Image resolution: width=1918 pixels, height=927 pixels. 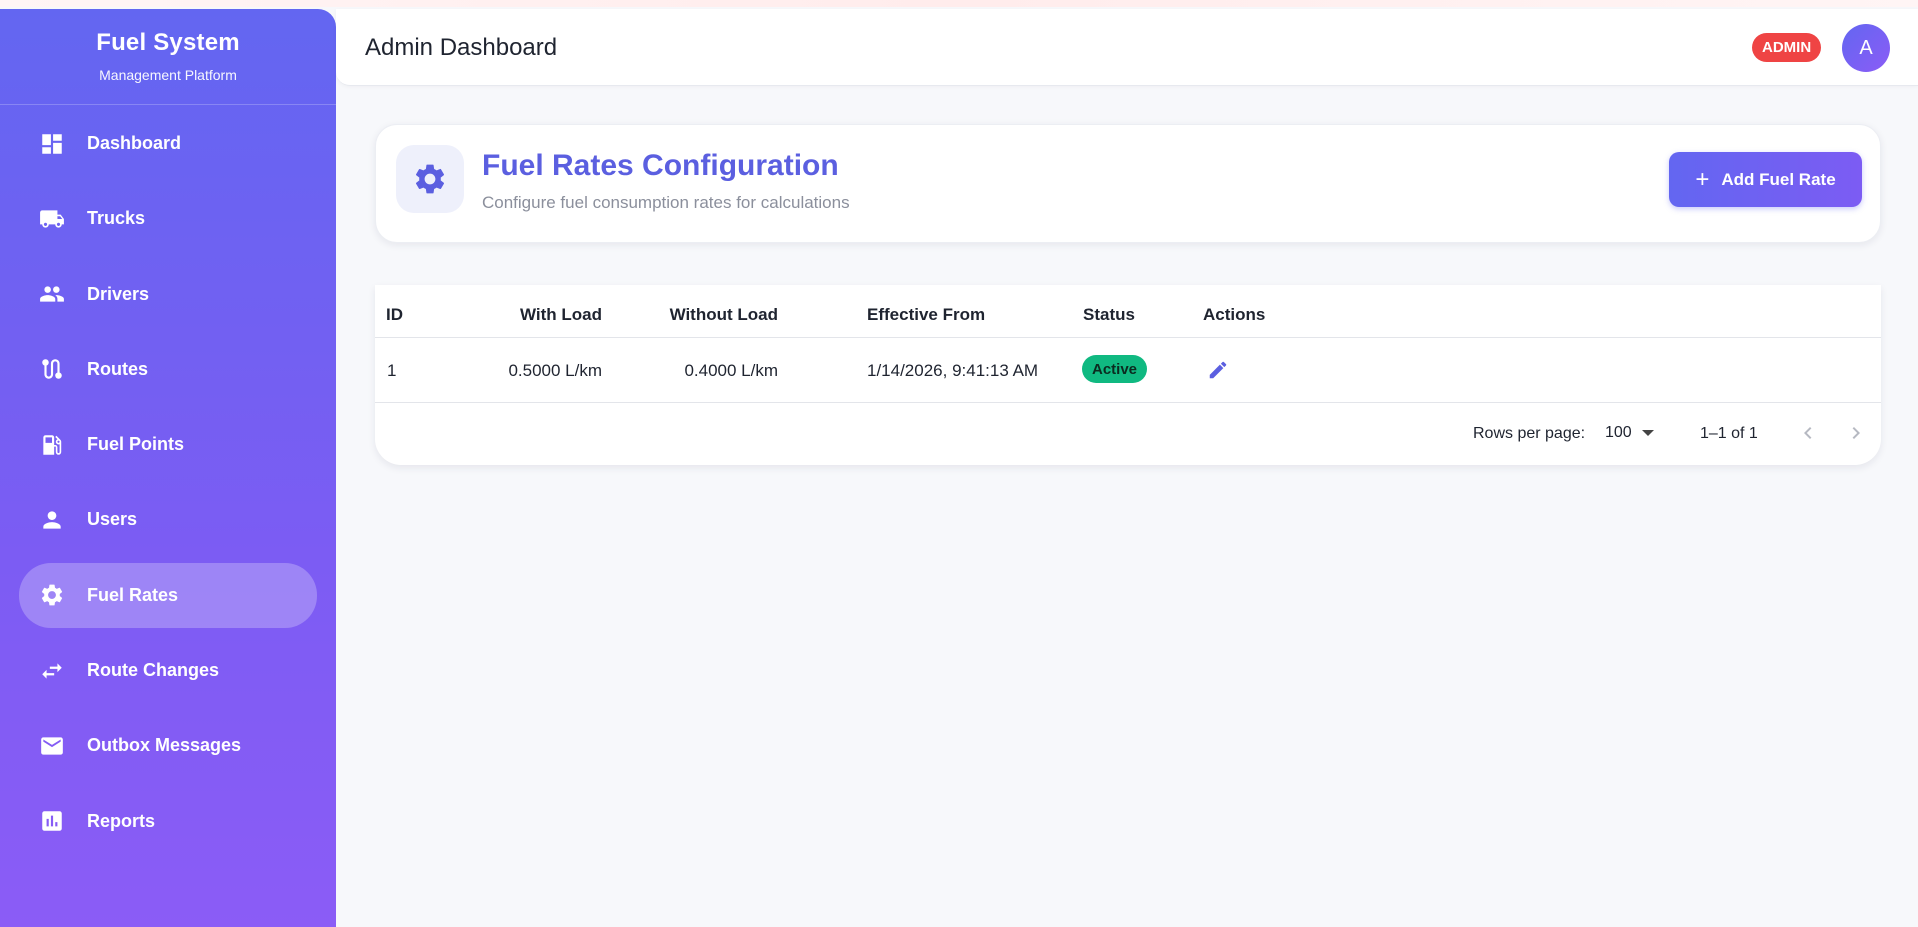 What do you see at coordinates (168, 57) in the screenshot?
I see `brand: Fuel System Management Platform` at bounding box center [168, 57].